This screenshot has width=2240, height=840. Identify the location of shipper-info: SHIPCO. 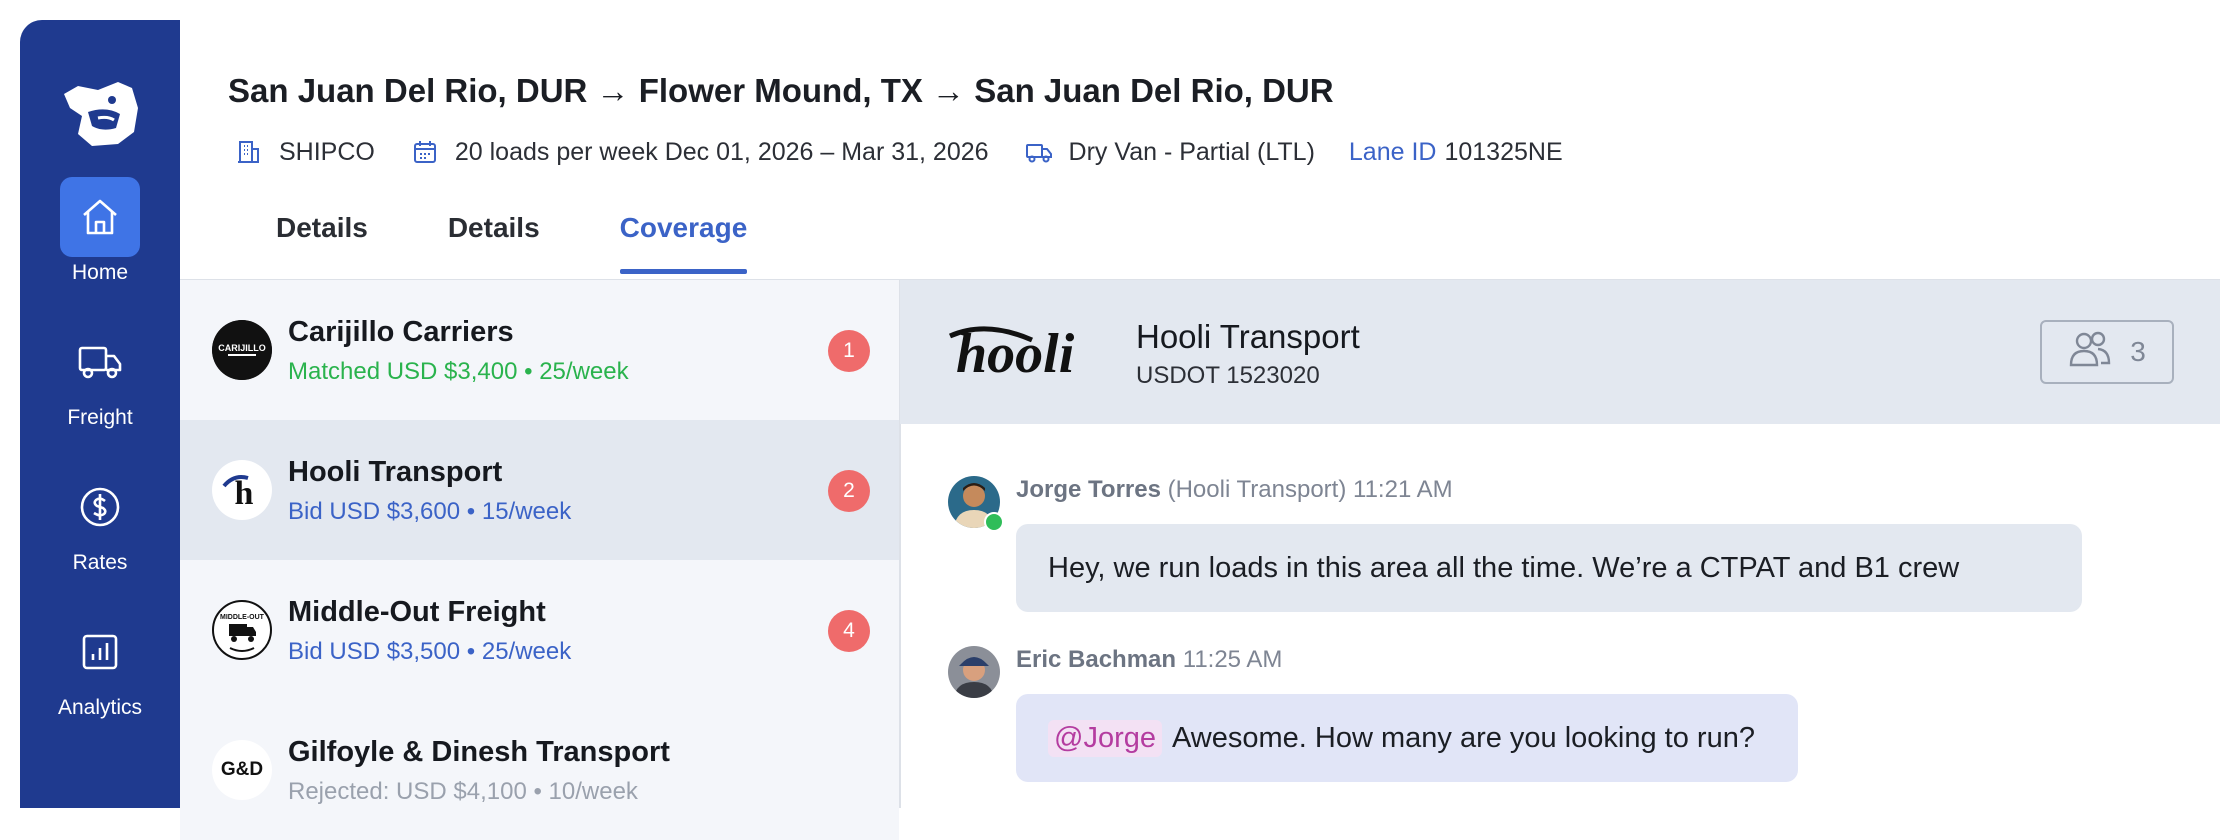
(304, 152).